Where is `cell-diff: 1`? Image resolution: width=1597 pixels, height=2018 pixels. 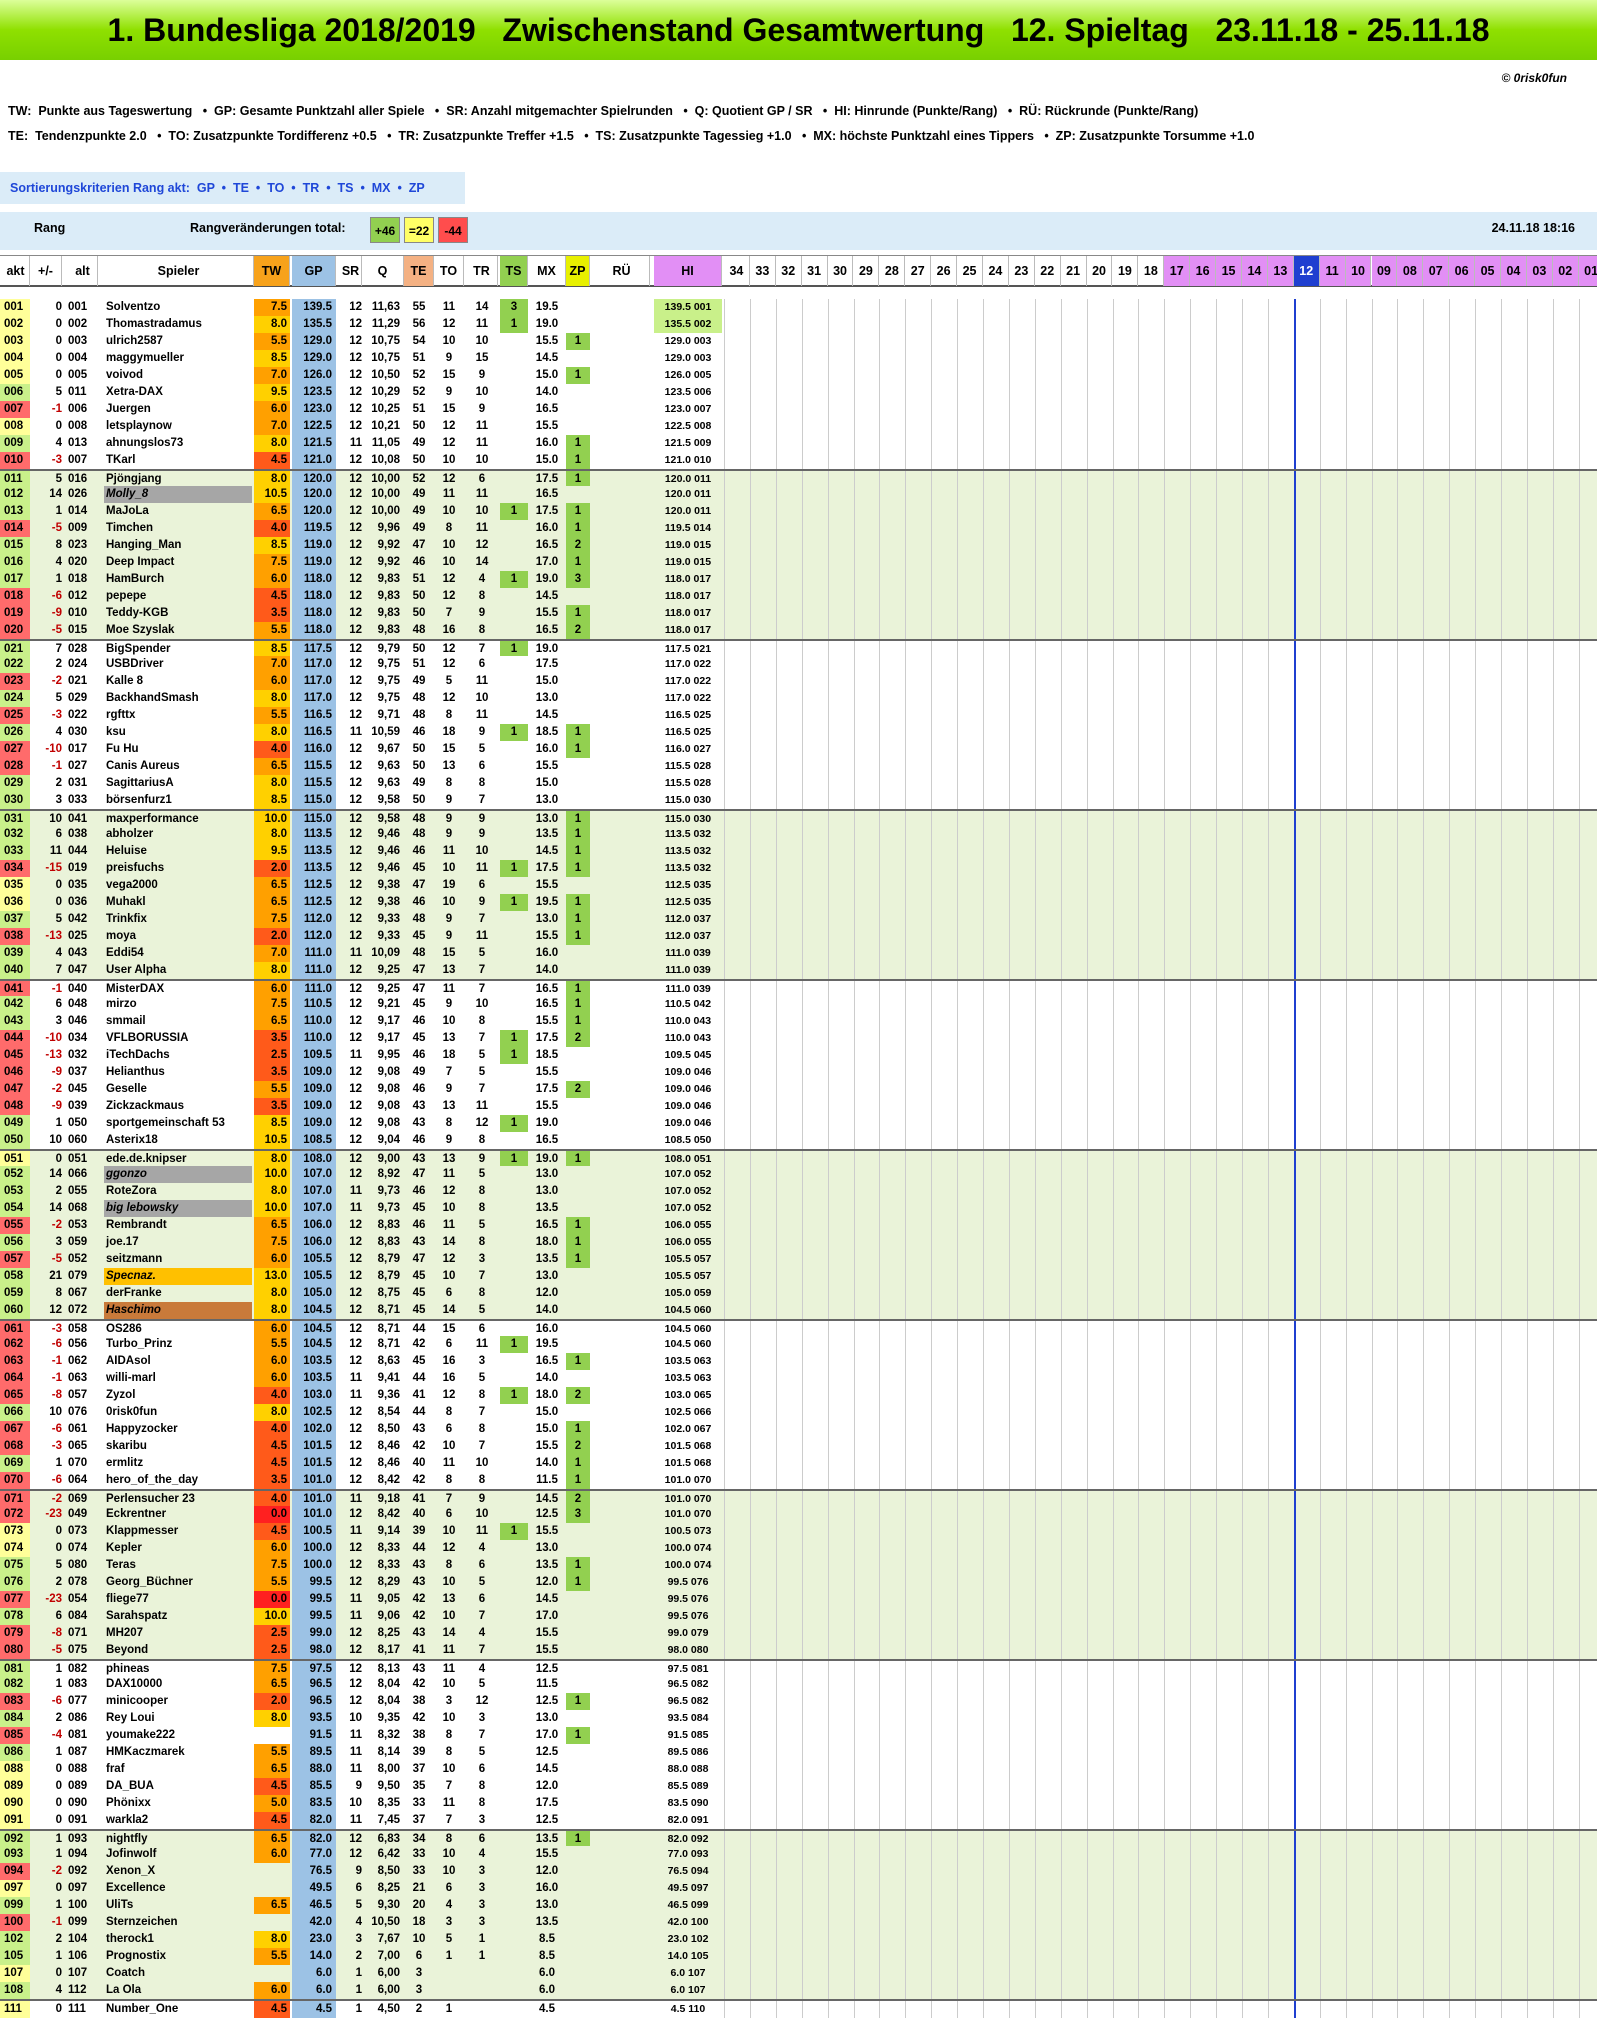
cell-diff: 1 is located at coordinates (58, 579).